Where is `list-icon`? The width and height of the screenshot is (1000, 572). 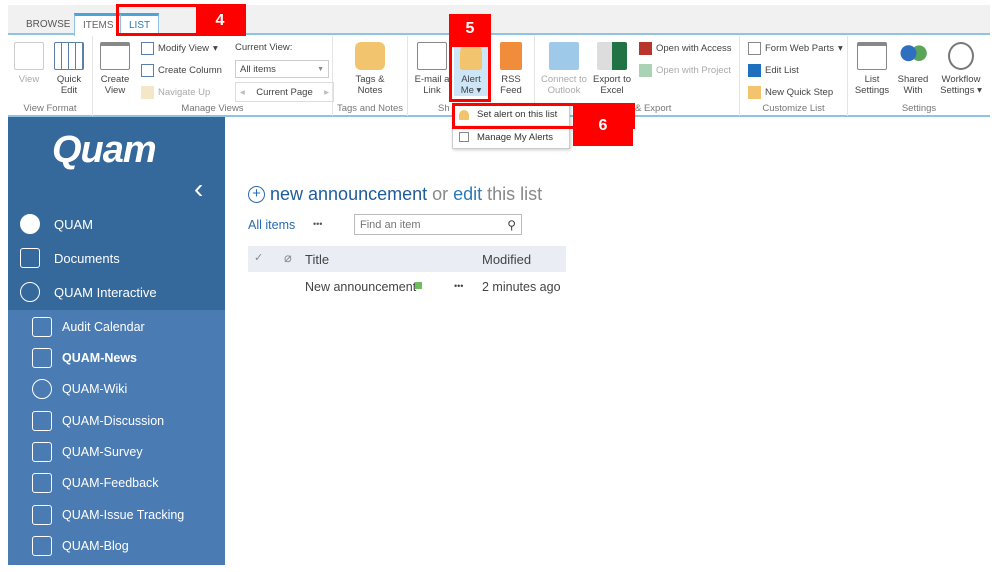
list-icon is located at coordinates (464, 137).